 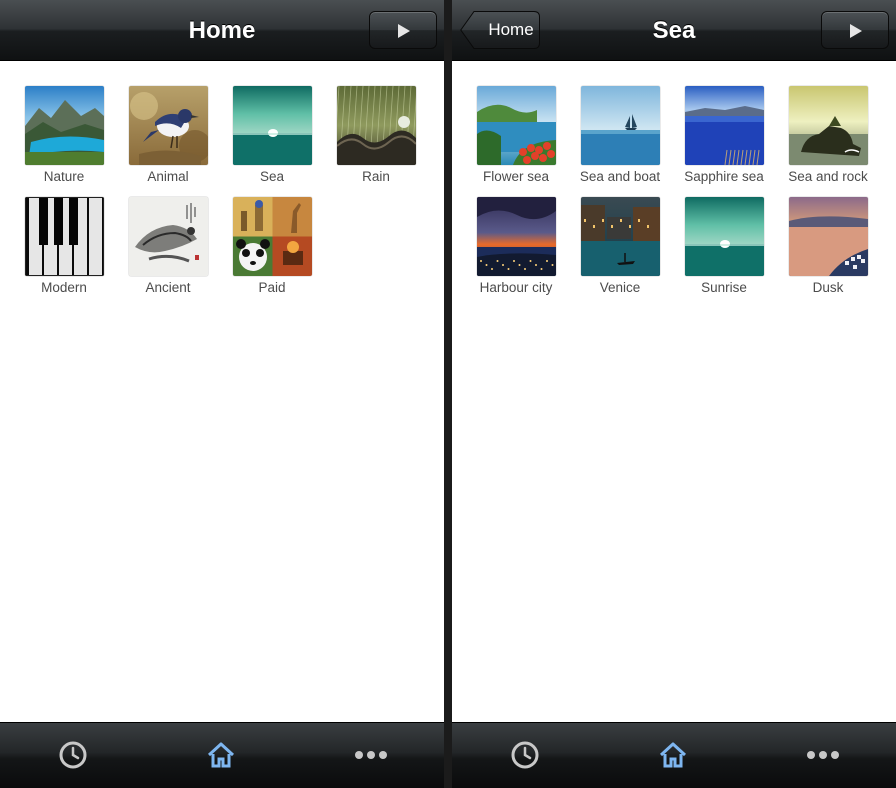 I want to click on thumbnail-caption: Animal, so click(x=168, y=176).